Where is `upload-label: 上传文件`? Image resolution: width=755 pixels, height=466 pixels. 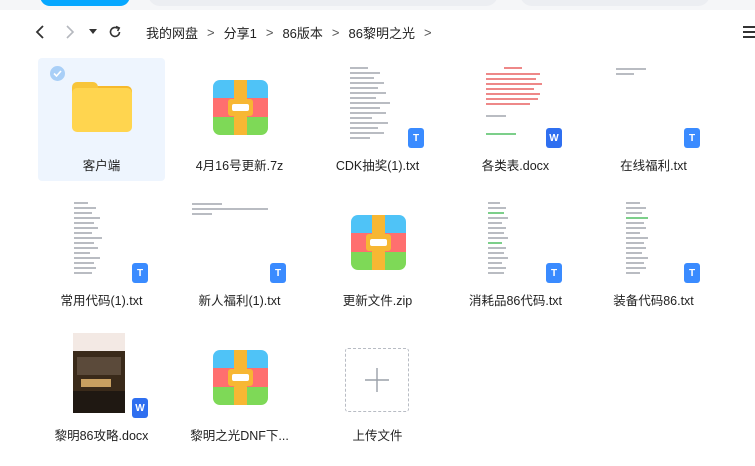 upload-label: 上传文件 is located at coordinates (377, 436).